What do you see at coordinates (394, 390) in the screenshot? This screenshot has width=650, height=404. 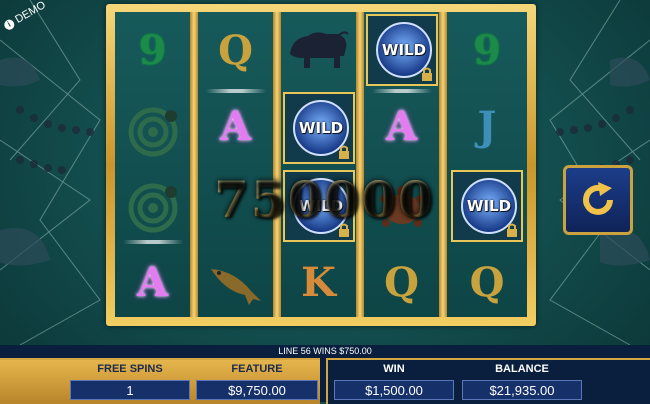 I see `win-value: $1,500.00` at bounding box center [394, 390].